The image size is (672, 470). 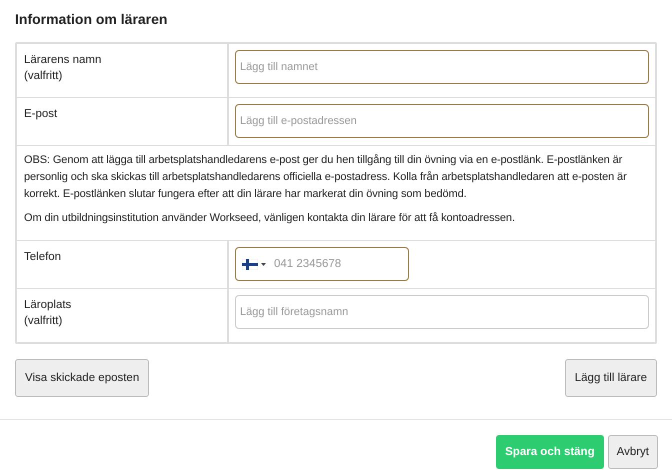 What do you see at coordinates (442, 121) in the screenshot?
I see `input-field: Lägg till e-postadressen` at bounding box center [442, 121].